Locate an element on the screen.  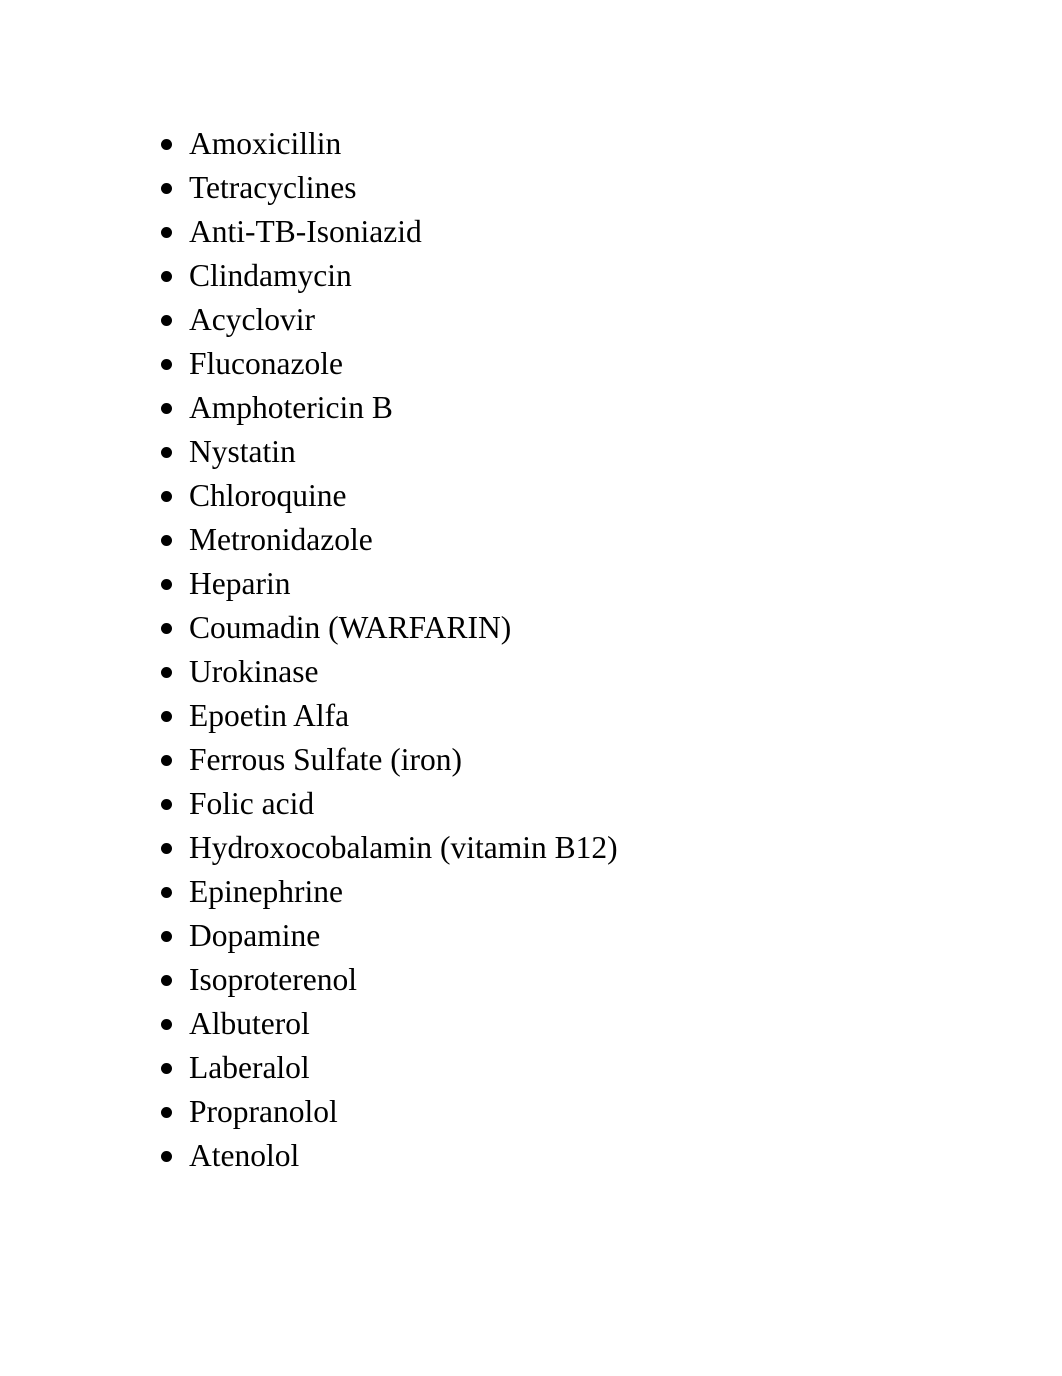
list-item-label: Acyclovir is located at coordinates (252, 319).